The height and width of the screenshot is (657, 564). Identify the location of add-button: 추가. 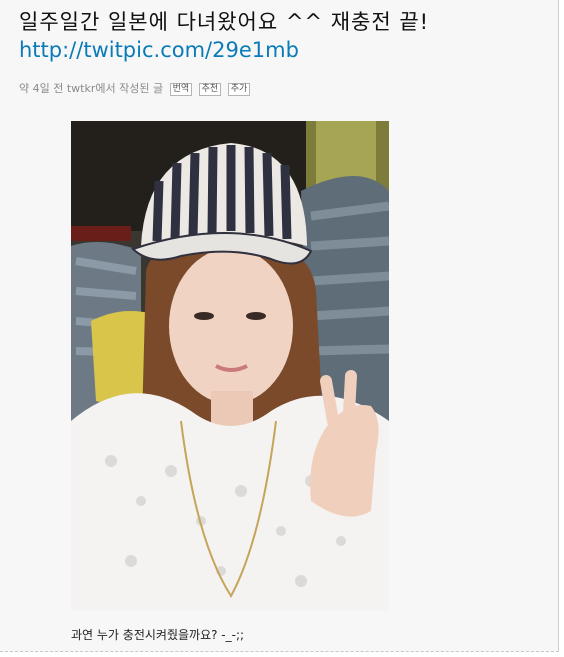
(239, 89).